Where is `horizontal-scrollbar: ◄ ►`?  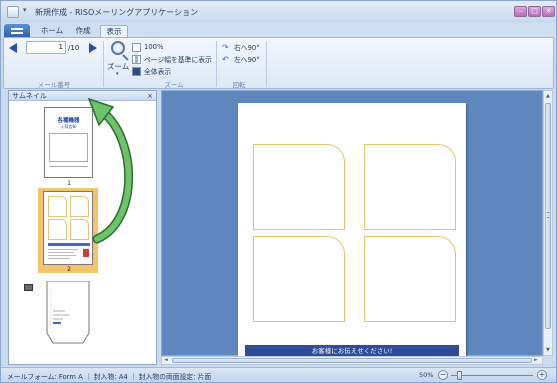 horizontal-scrollbar: ◄ ► is located at coordinates (352, 360).